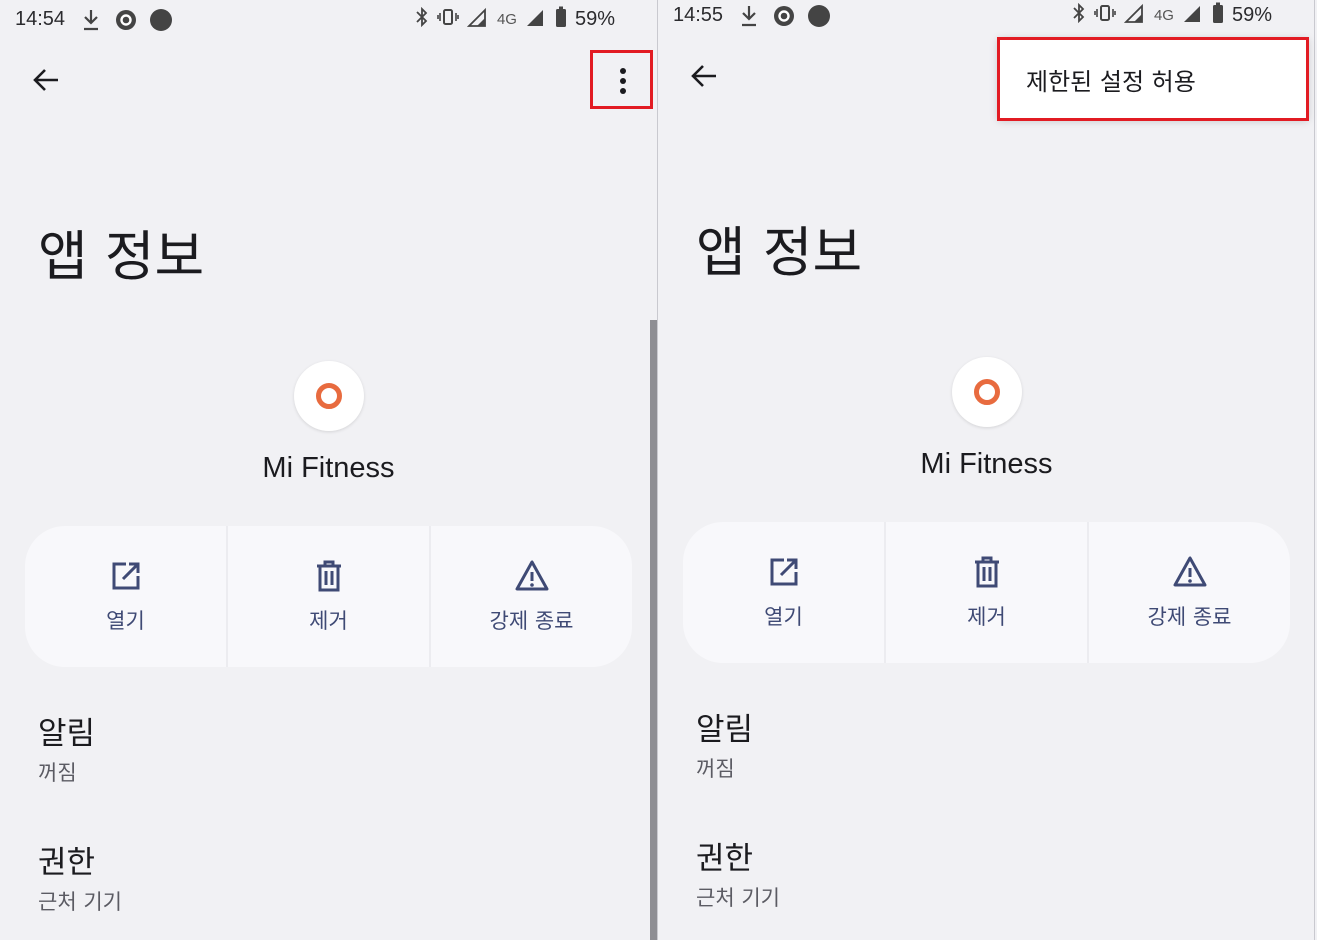 The width and height of the screenshot is (1317, 940). What do you see at coordinates (653, 630) in the screenshot?
I see `scrollbar` at bounding box center [653, 630].